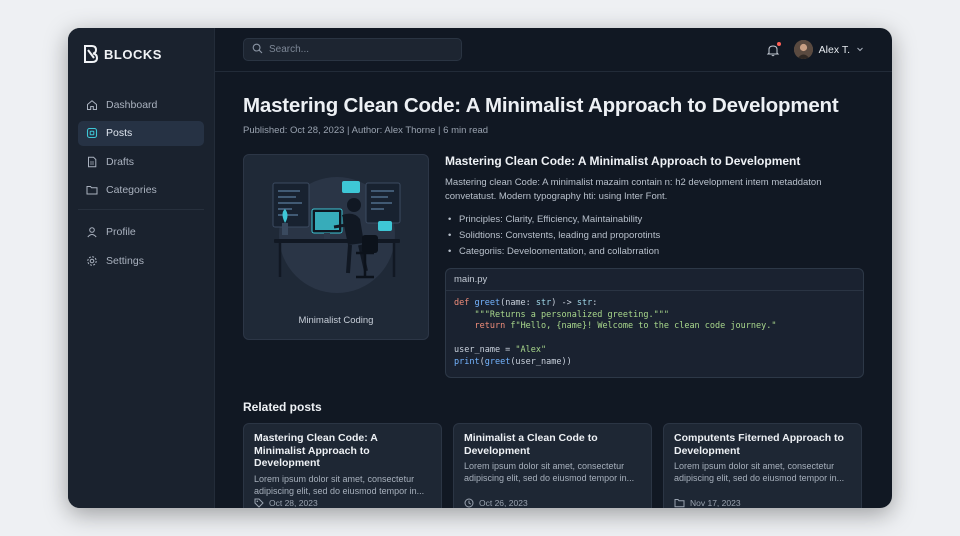 This screenshot has height=536, width=960. Describe the element at coordinates (133, 54) in the screenshot. I see `brand-name: BLOCKS` at that location.